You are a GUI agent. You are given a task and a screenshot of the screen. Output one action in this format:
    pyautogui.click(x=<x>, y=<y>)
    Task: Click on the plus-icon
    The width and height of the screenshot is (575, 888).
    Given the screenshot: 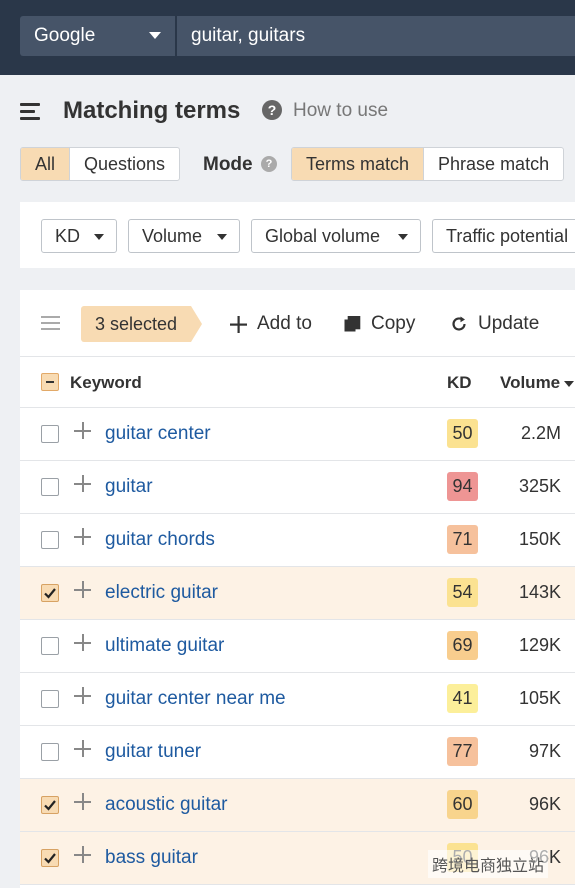 What is the action you would take?
    pyautogui.click(x=238, y=324)
    